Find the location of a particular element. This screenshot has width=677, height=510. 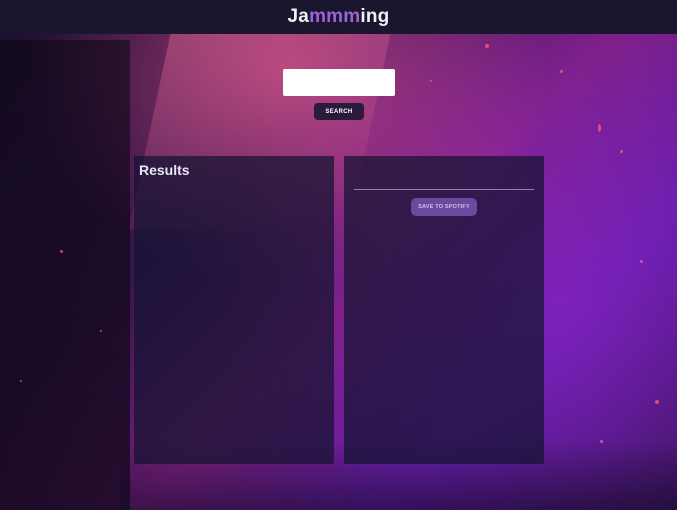

playlist-name-input is located at coordinates (444, 183).